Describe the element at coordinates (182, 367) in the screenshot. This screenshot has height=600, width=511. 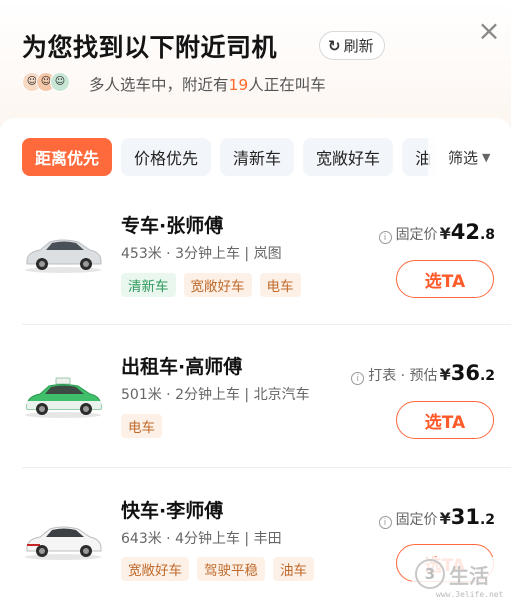
I see `driver-name: 出租车·高师傅` at that location.